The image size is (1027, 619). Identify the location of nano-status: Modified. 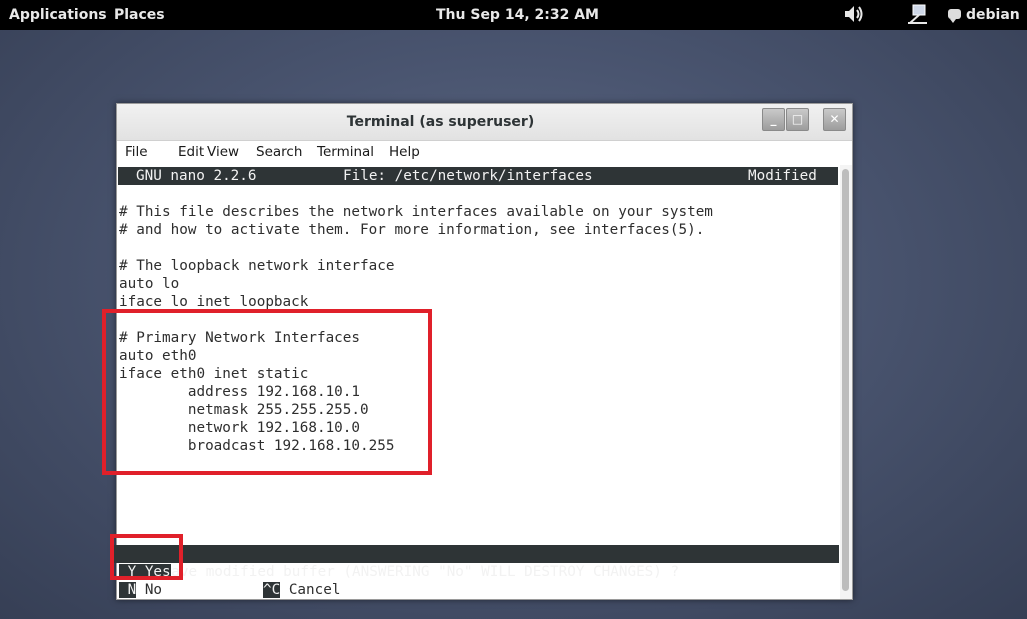
(782, 176).